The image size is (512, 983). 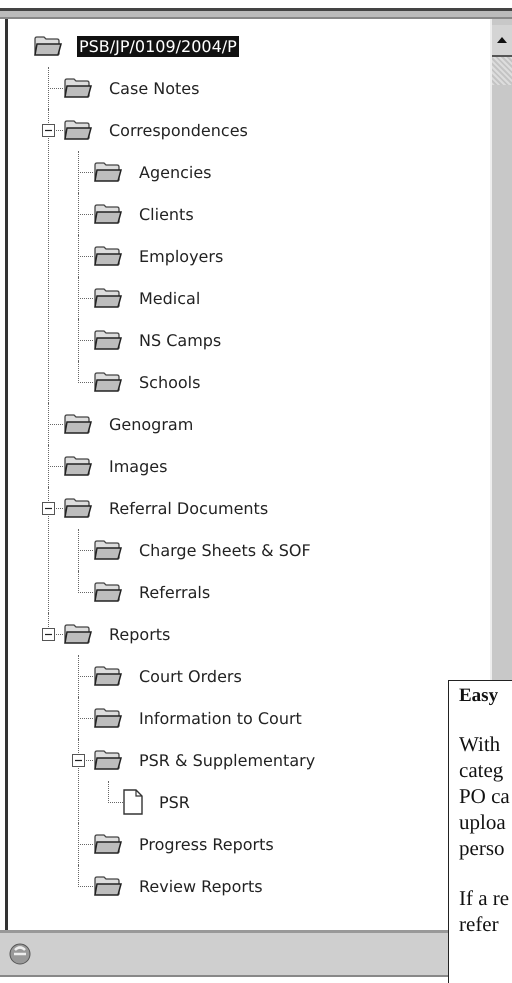 What do you see at coordinates (174, 592) in the screenshot?
I see `tree-item: Referrals` at bounding box center [174, 592].